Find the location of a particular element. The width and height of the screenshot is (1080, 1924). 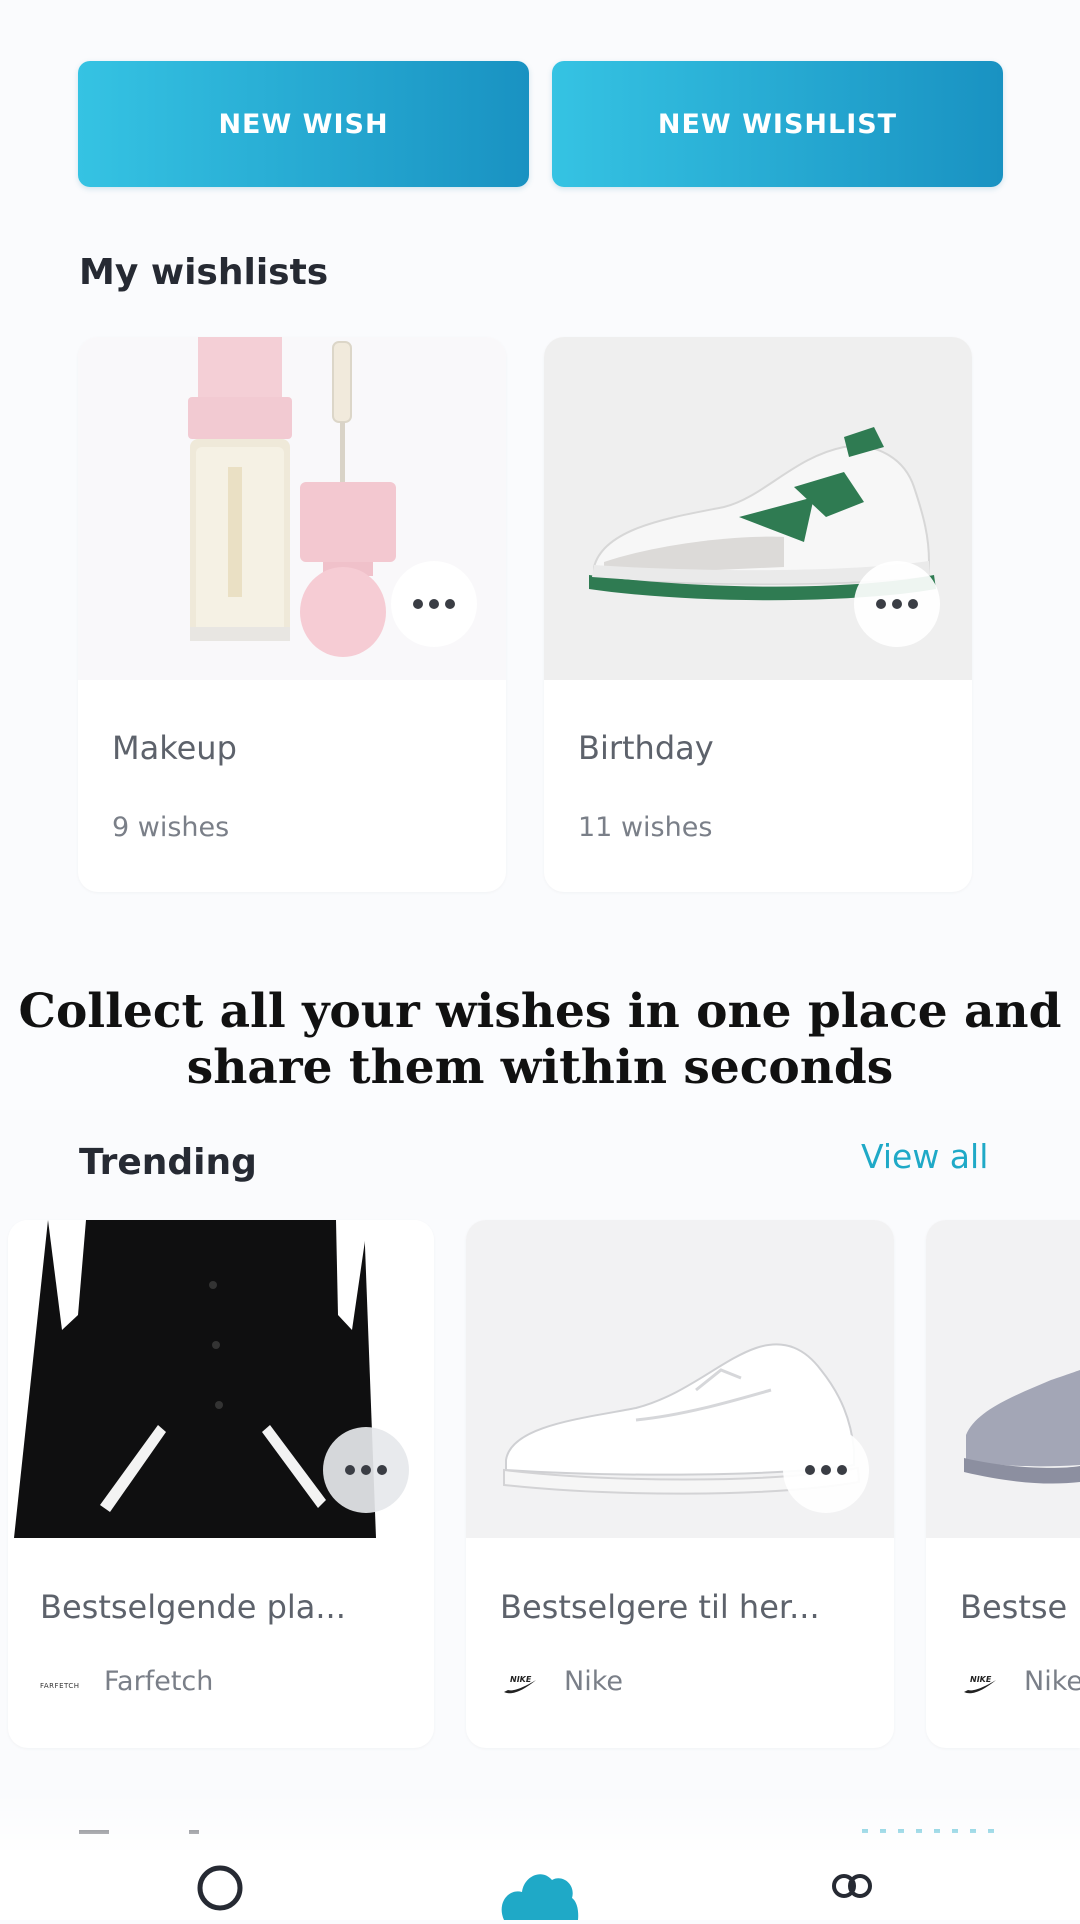

new-wish-button: NEW WISH is located at coordinates (303, 124).